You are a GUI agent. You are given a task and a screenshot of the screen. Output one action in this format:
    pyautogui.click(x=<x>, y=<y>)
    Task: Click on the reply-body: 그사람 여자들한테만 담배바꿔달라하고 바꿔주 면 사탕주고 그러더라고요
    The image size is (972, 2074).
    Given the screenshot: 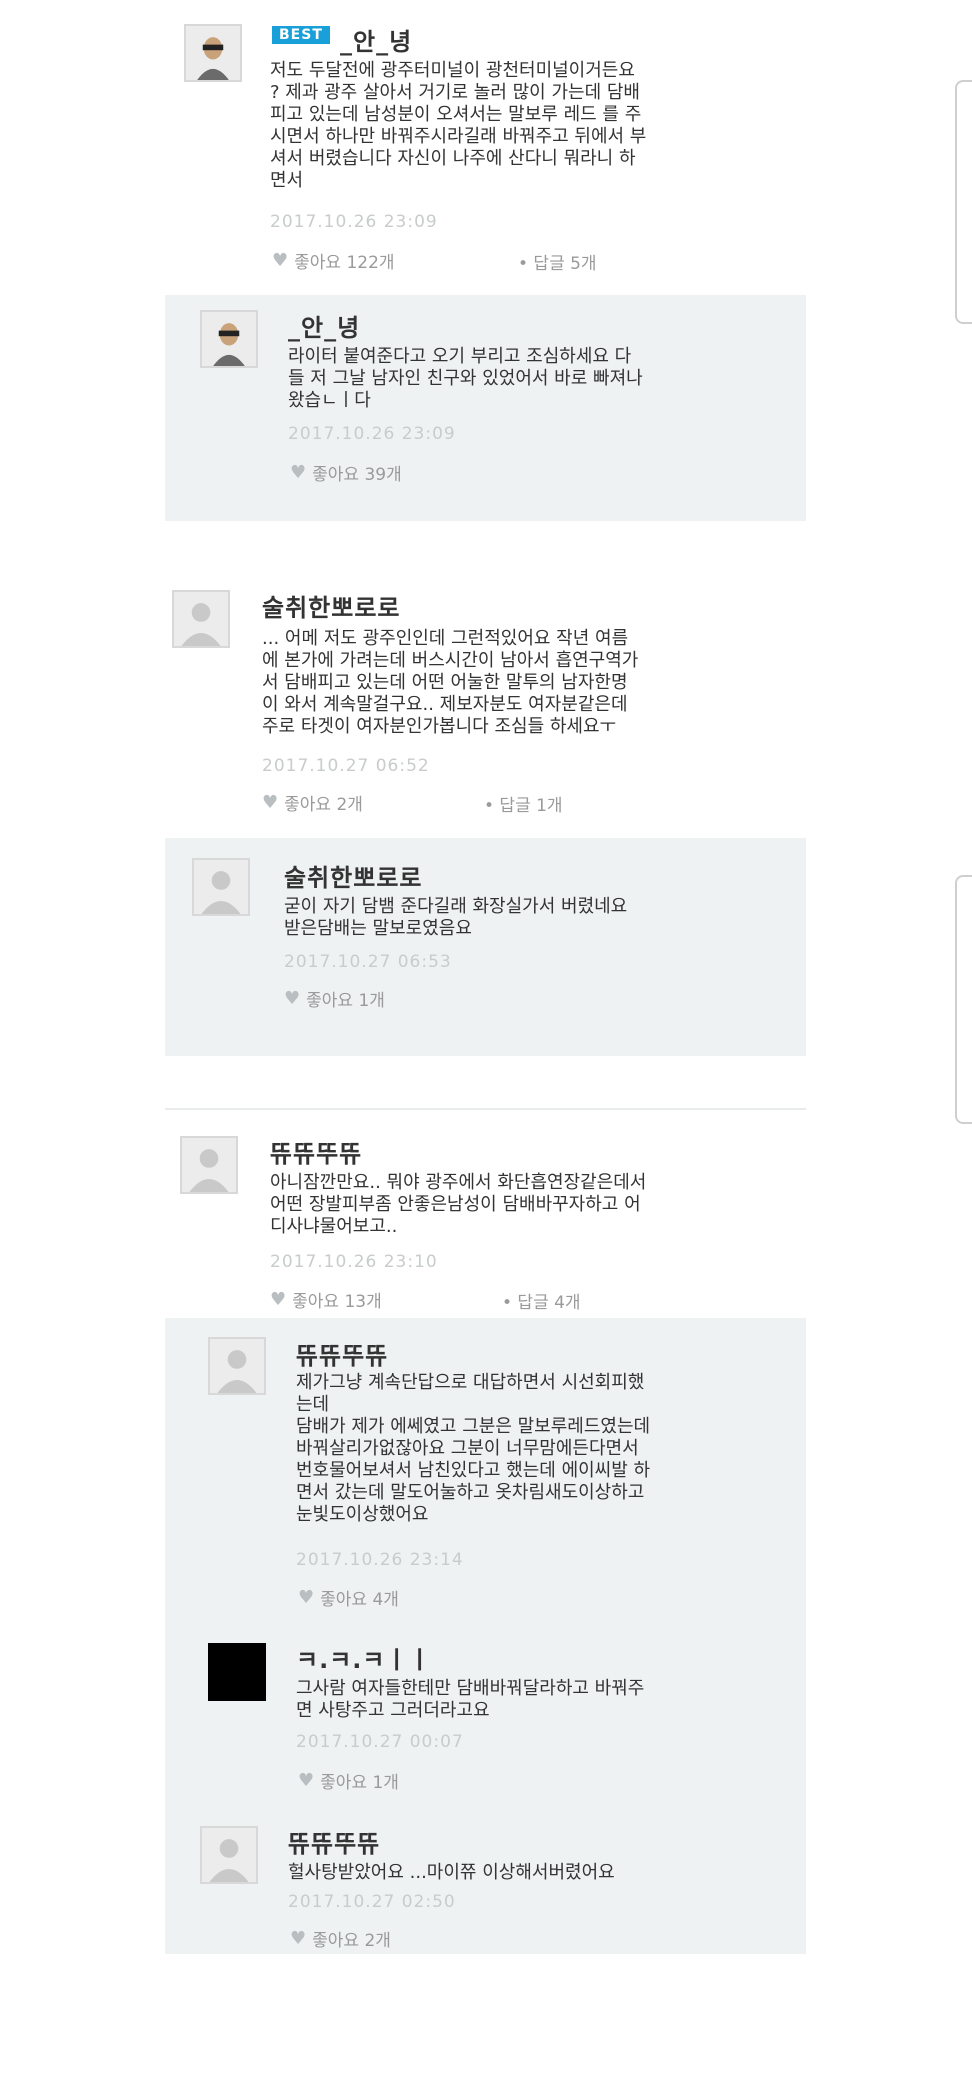 What is the action you would take?
    pyautogui.click(x=470, y=1699)
    